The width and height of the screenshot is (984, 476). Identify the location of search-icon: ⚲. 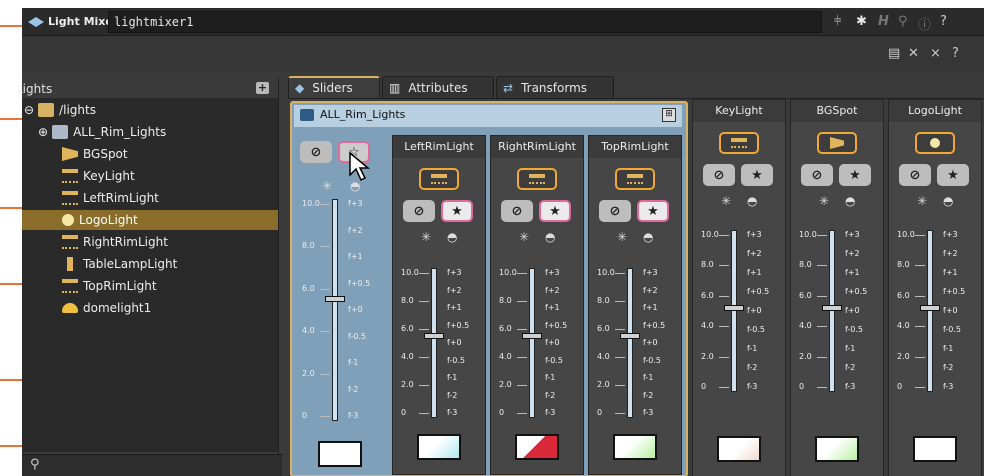
(903, 21).